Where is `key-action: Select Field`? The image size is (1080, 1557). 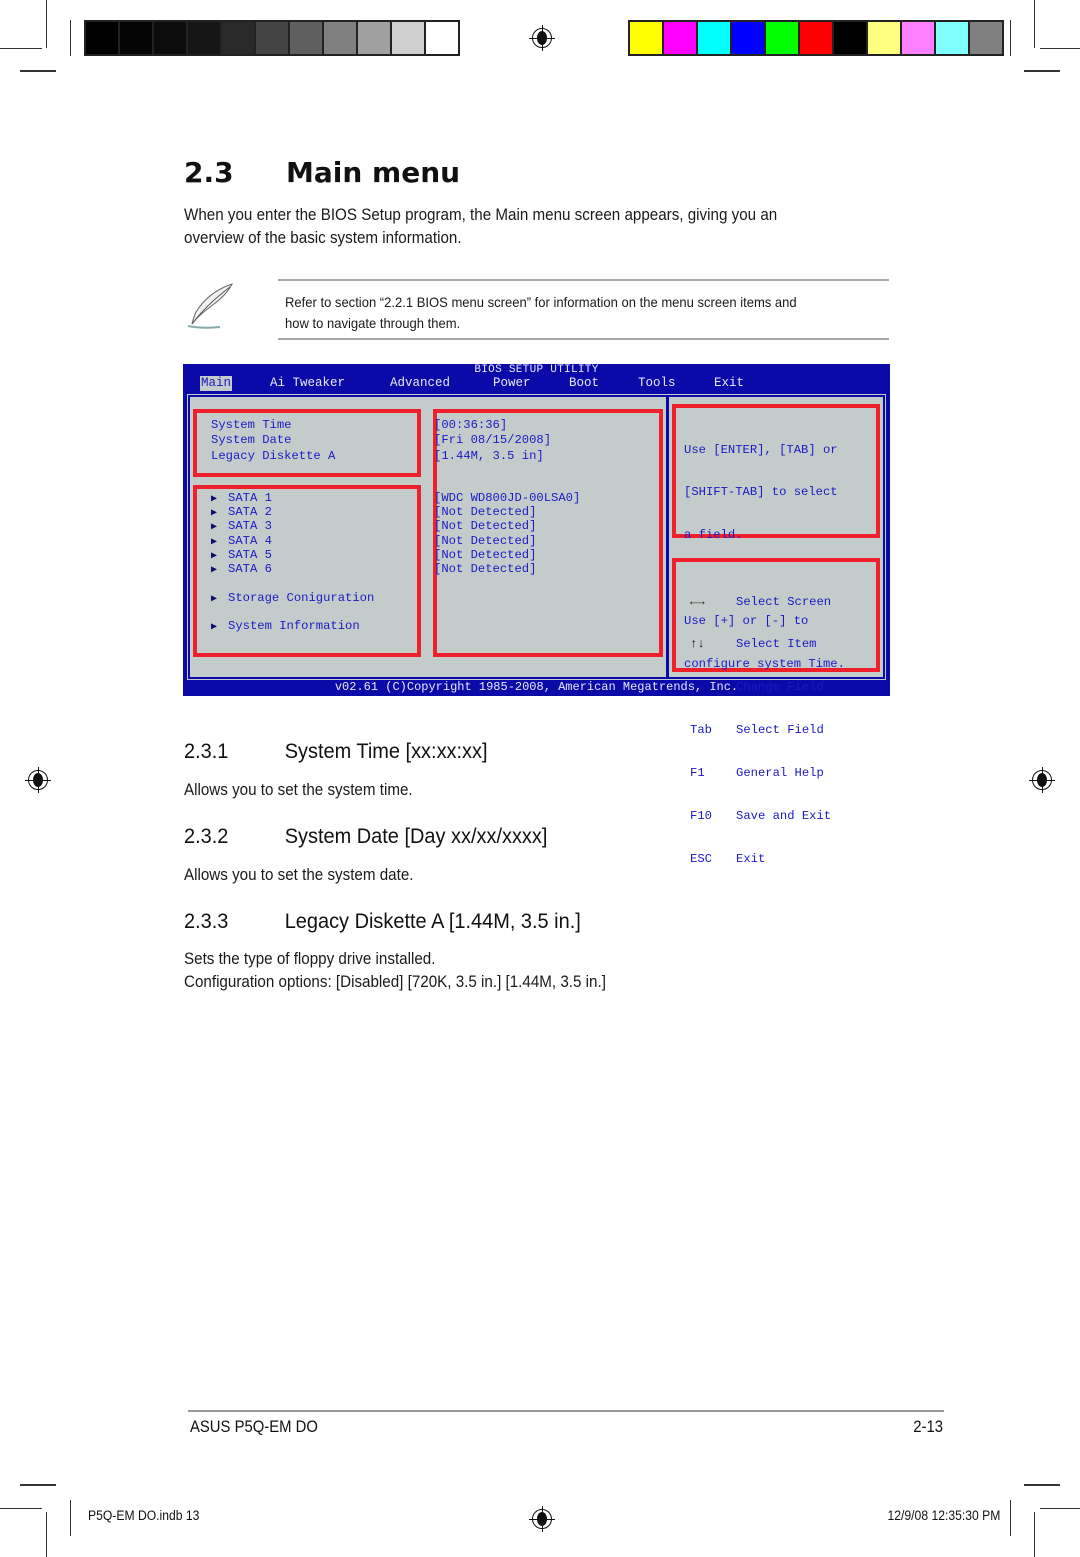
key-action: Select Field is located at coordinates (780, 730).